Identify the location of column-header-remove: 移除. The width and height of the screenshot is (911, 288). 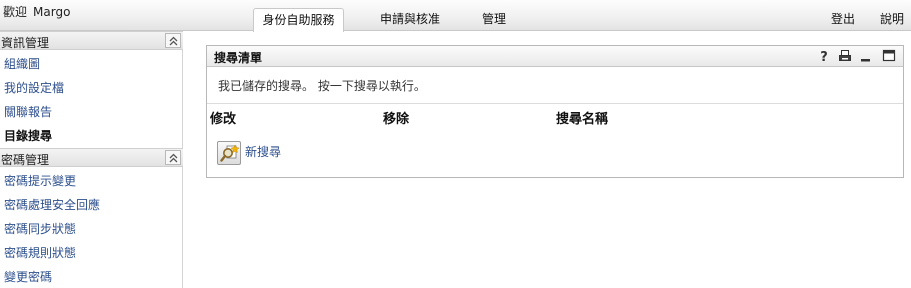
(396, 119).